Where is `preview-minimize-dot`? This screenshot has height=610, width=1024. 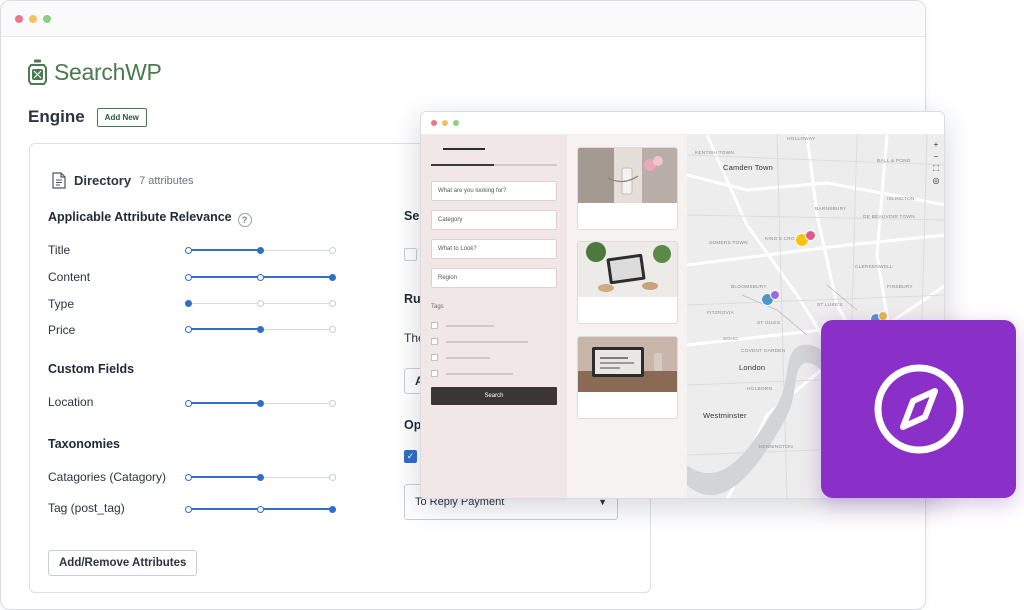
preview-minimize-dot is located at coordinates (445, 123).